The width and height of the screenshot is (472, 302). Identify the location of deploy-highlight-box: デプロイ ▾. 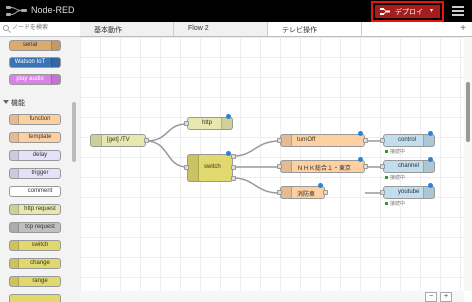
(407, 11).